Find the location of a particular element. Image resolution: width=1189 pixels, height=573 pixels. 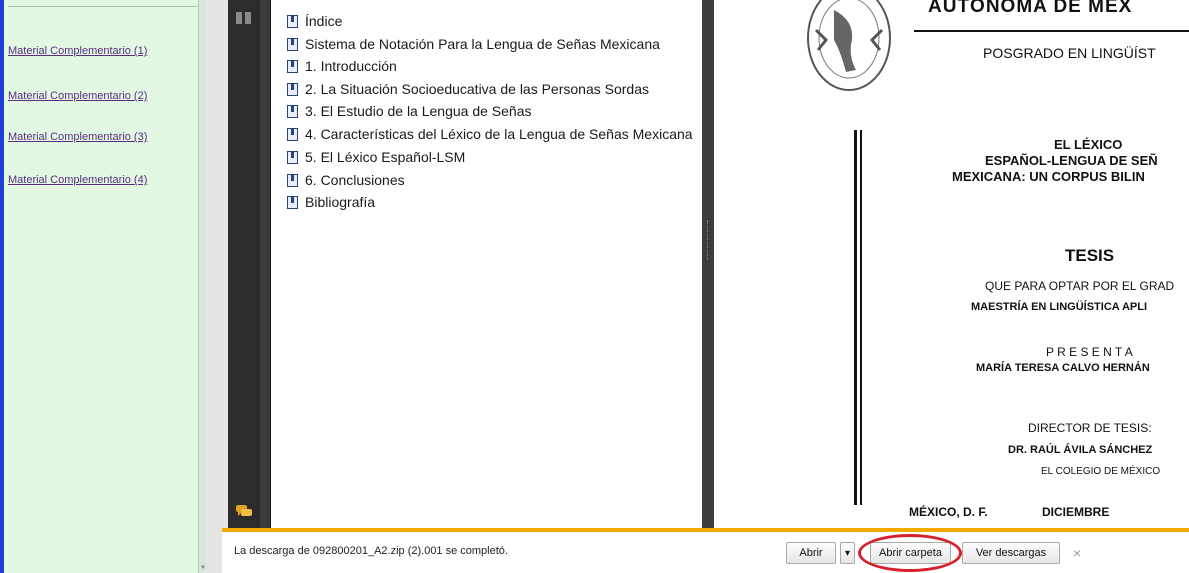

navigation-rail is located at coordinates (244, 264).